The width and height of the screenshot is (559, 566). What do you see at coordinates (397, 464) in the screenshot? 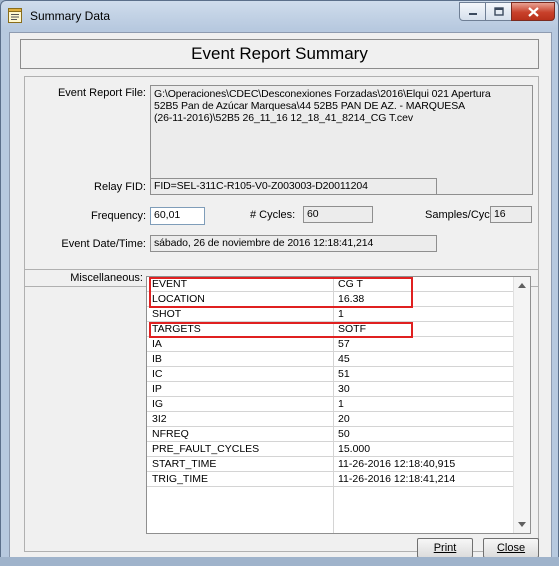
I see `row-value: 11-26-2016 12:18:40,915` at bounding box center [397, 464].